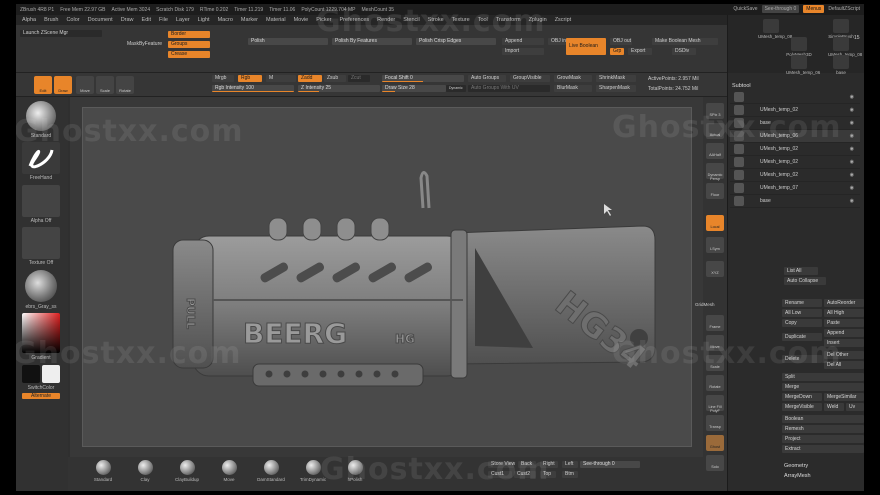  I want to click on rotate-button: Rotate, so click(125, 85).